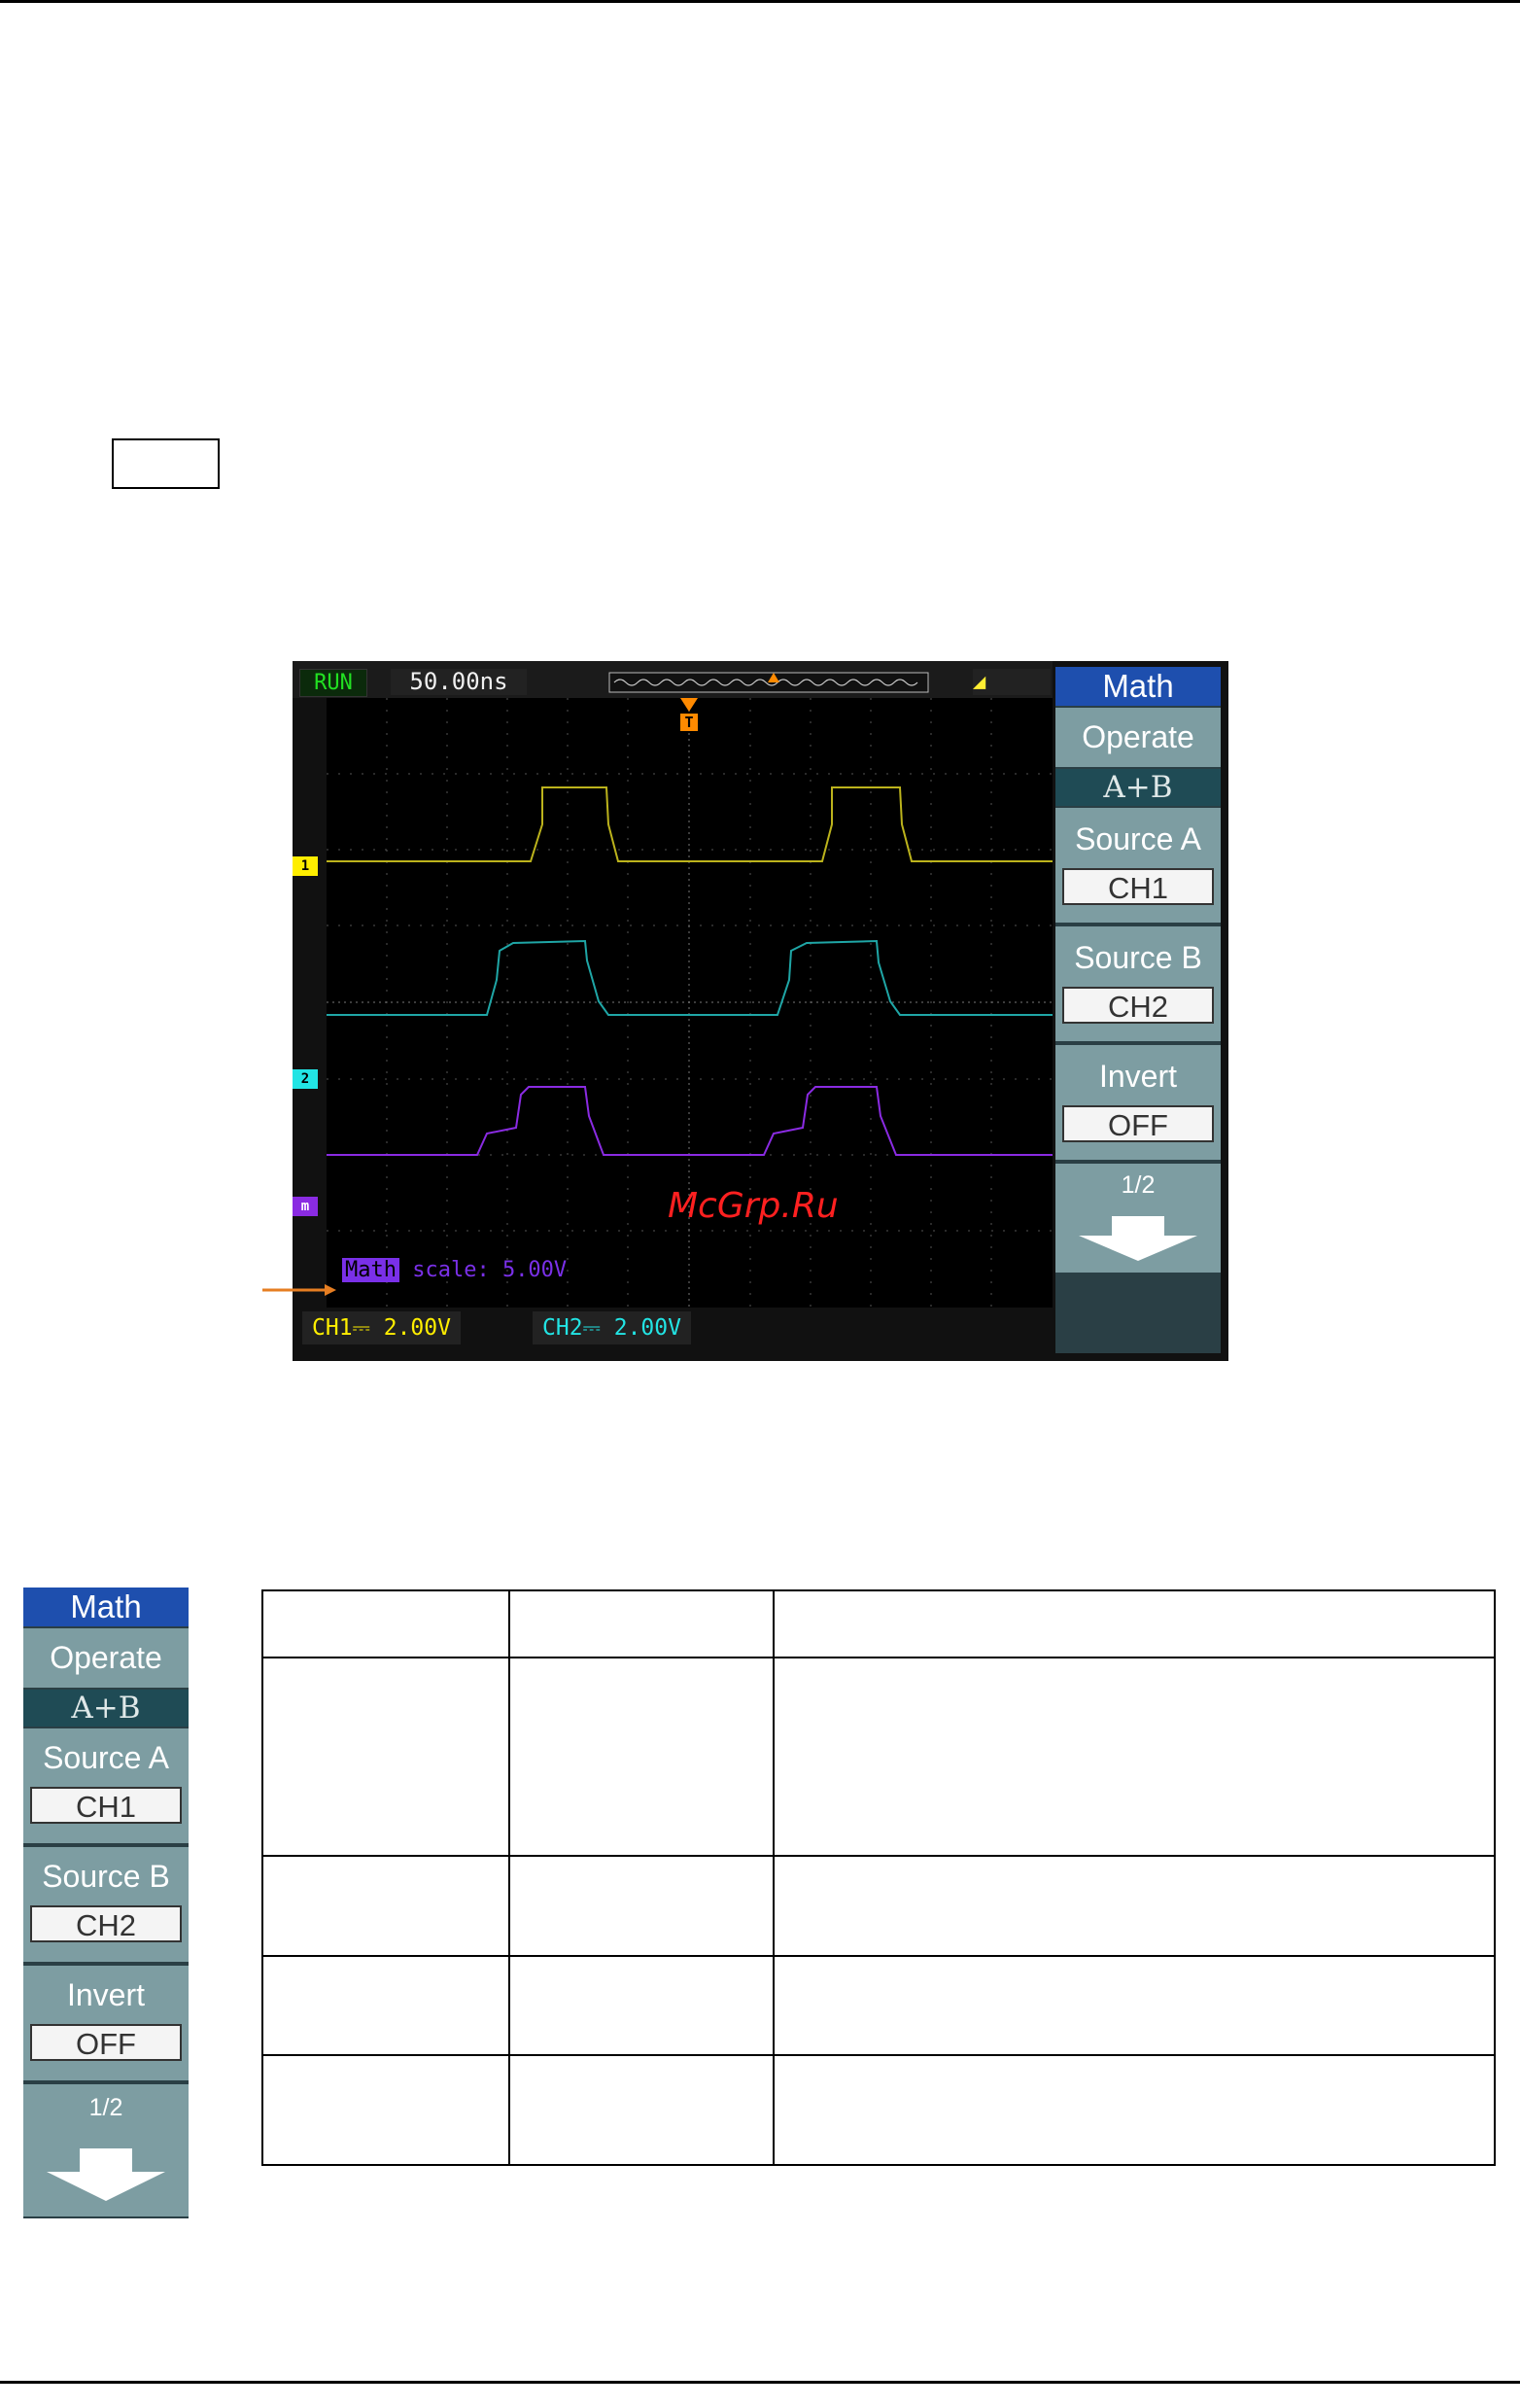 The height and width of the screenshot is (2408, 1520). I want to click on trigger-position-marker: T, so click(689, 722).